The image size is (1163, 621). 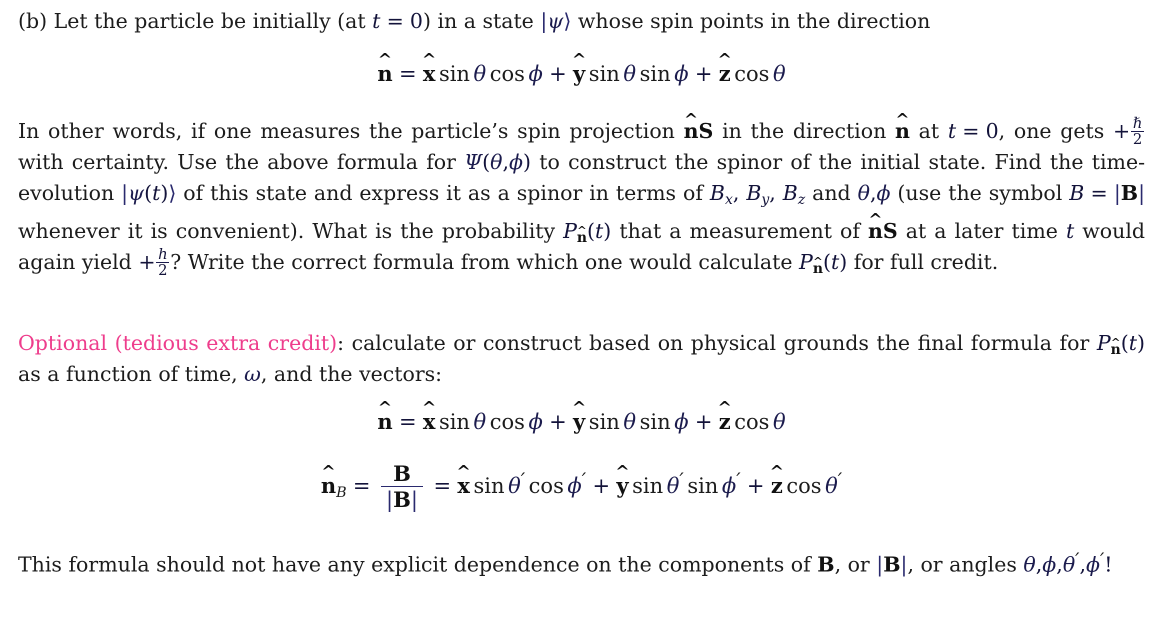 What do you see at coordinates (407, 422) in the screenshot?
I see `equals-sign-4: =` at bounding box center [407, 422].